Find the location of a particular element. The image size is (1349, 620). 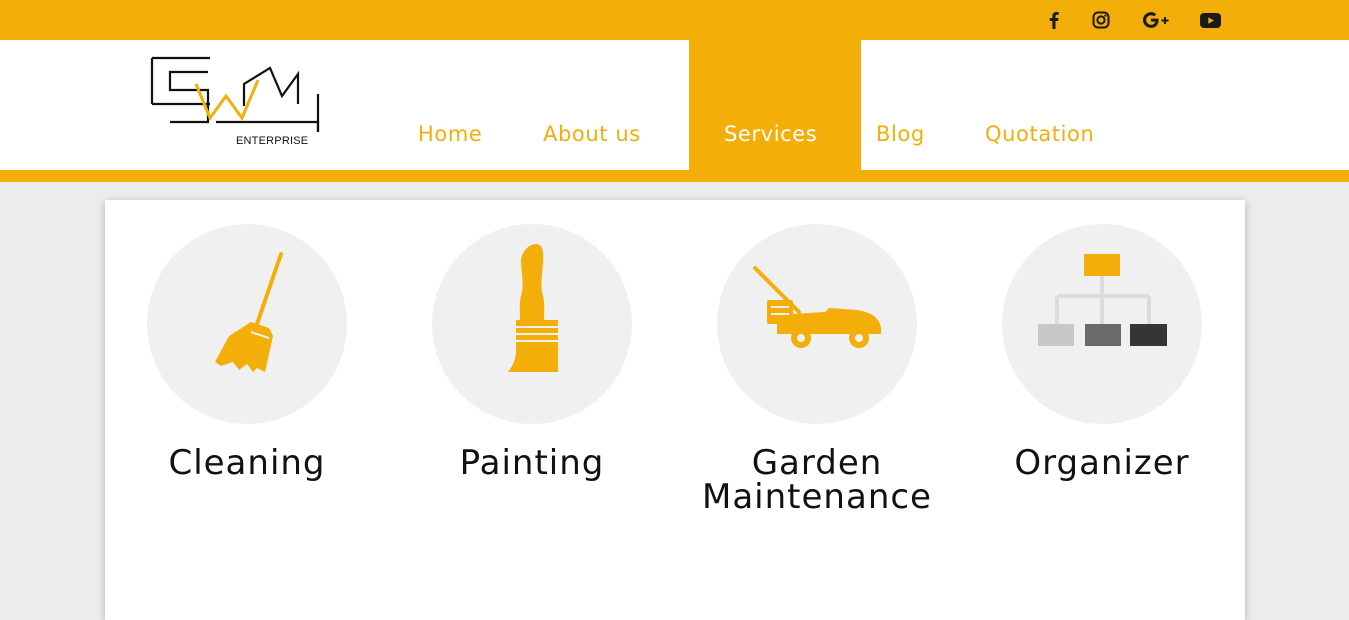

nav-blog: Blog is located at coordinates (900, 134).